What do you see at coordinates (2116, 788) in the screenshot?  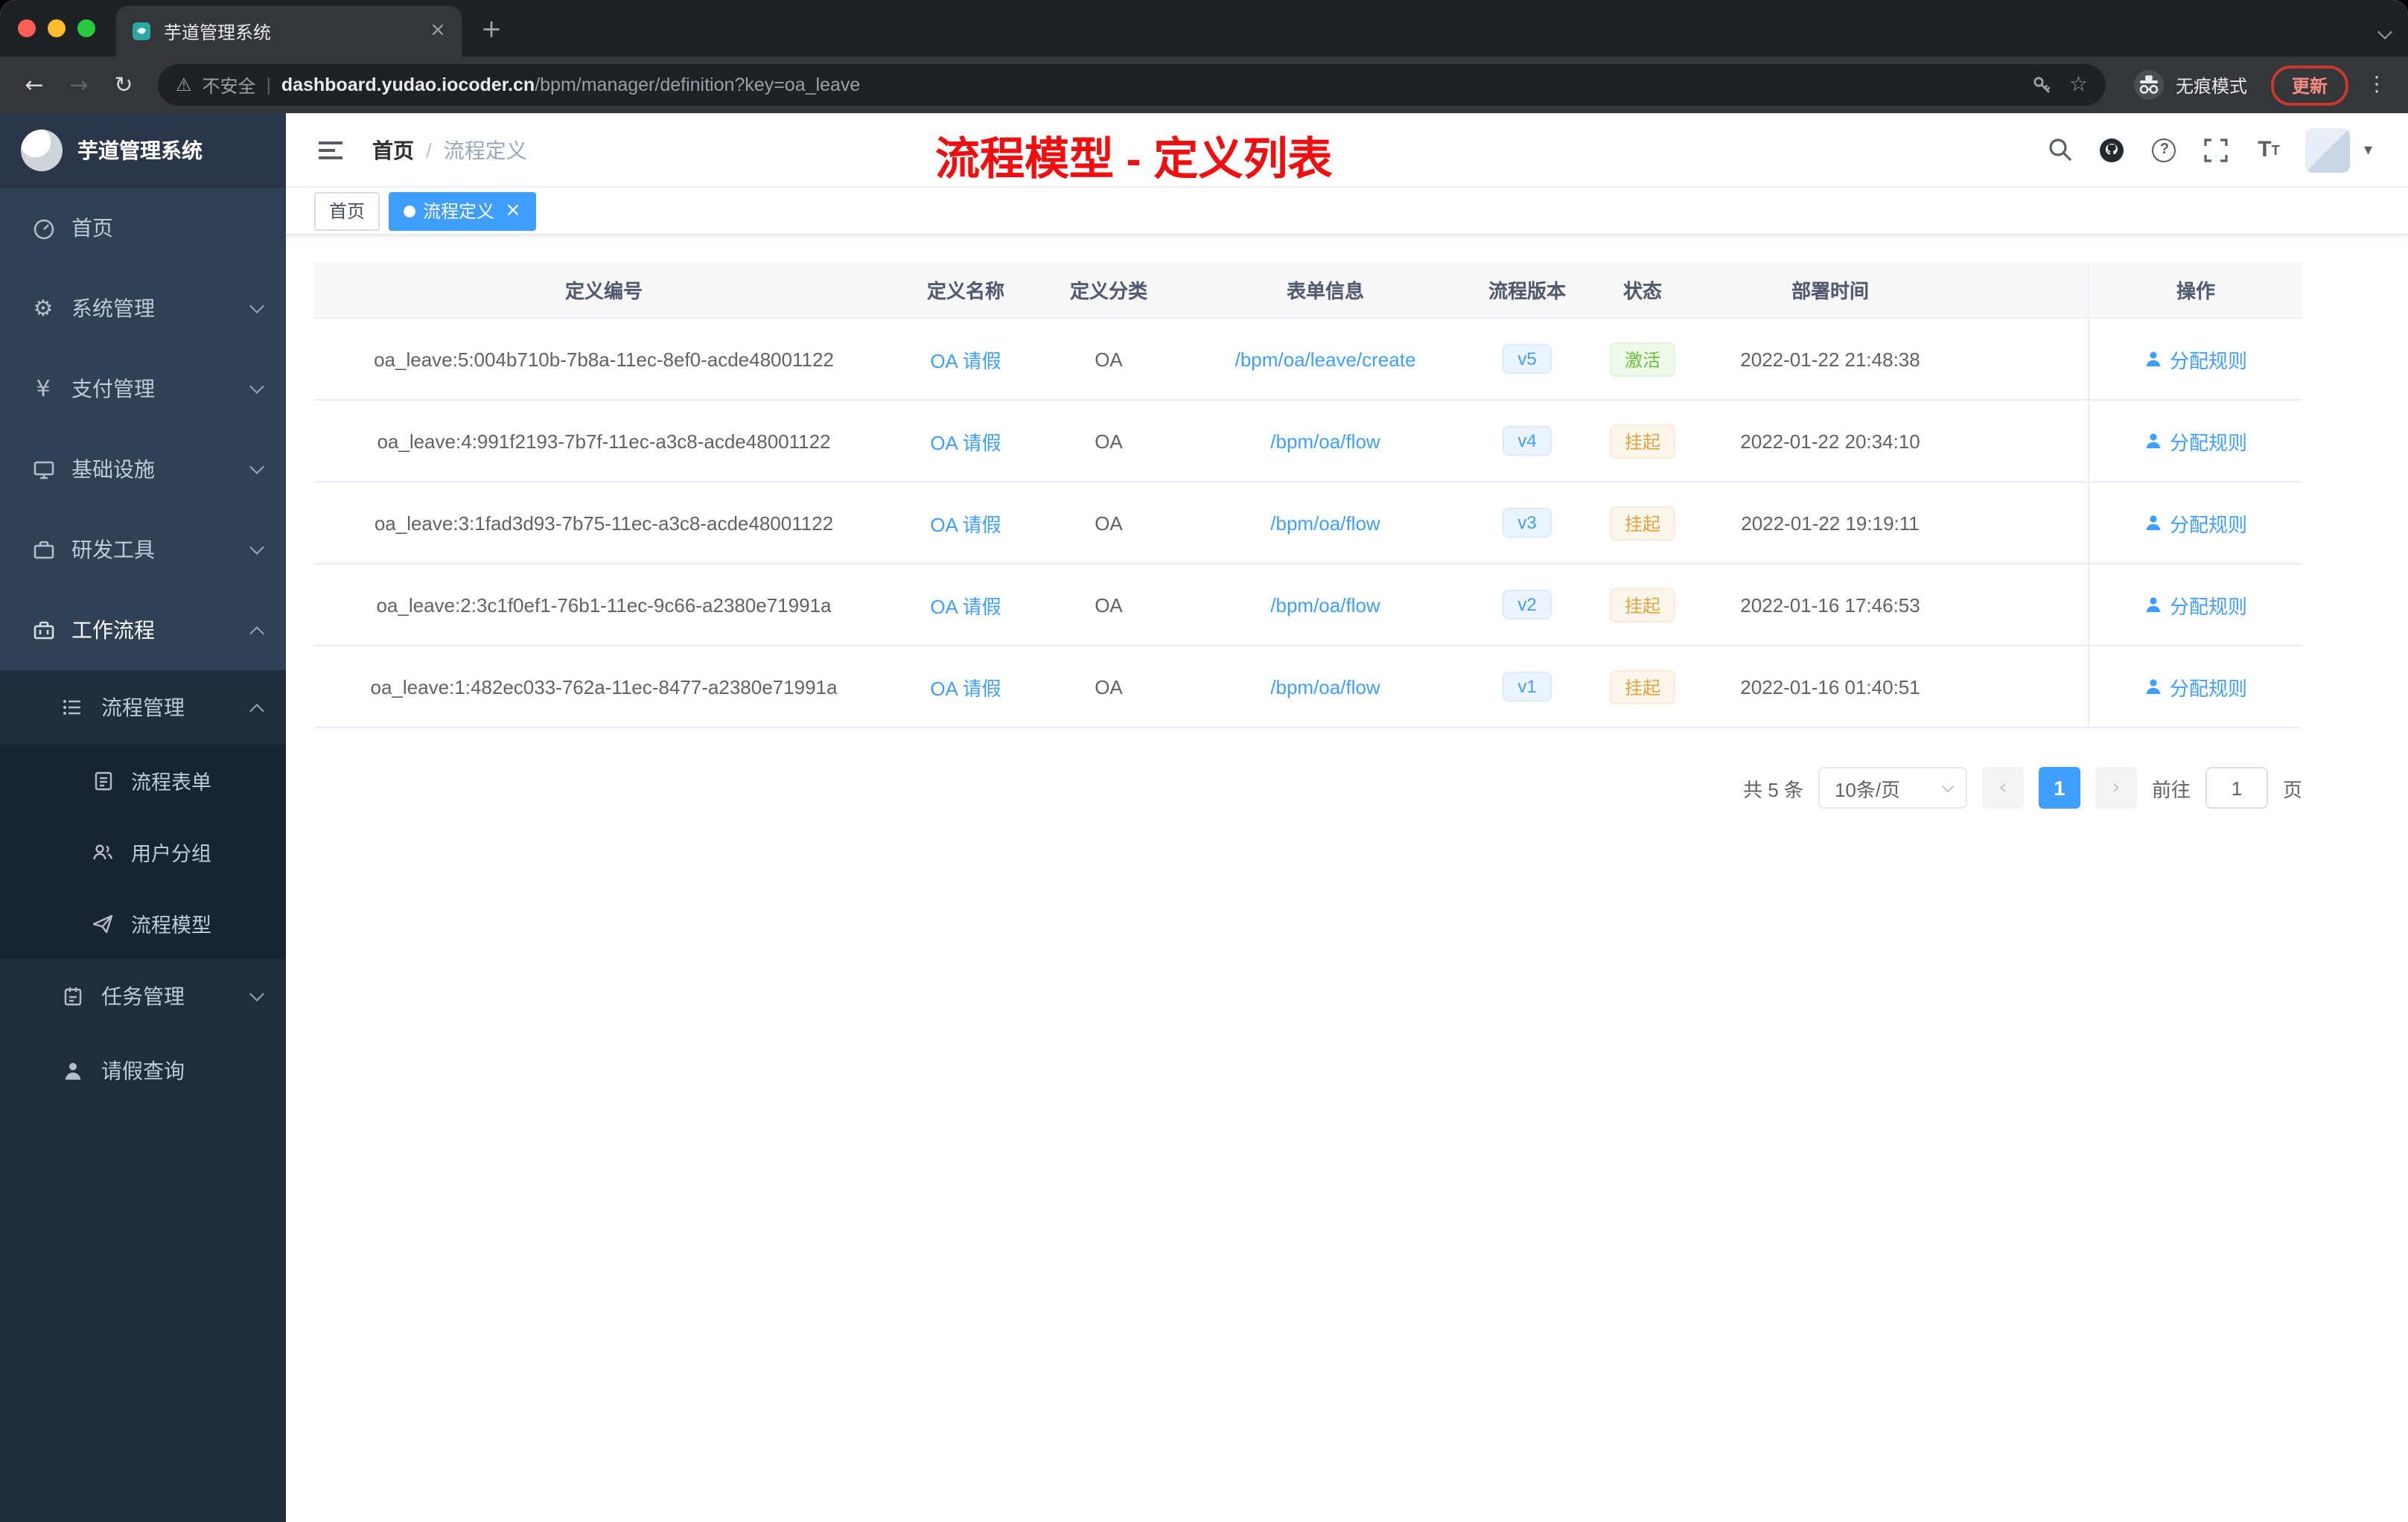 I see `next-page-button: ›` at bounding box center [2116, 788].